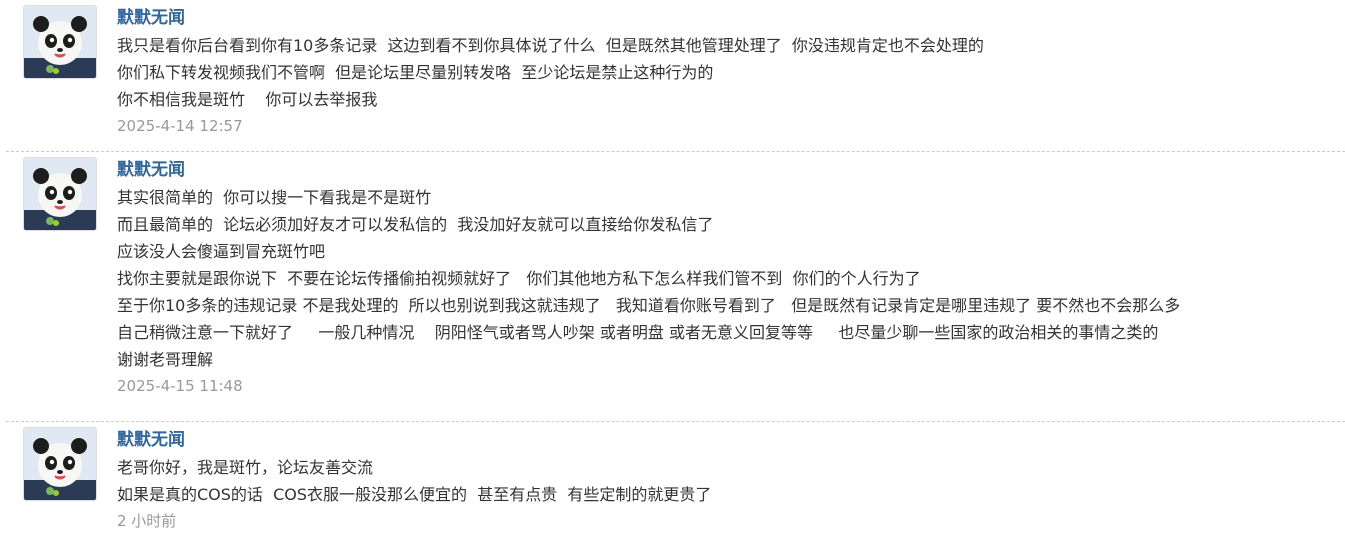  I want to click on message-timestamp: 2025-4-15 11:48, so click(180, 386).